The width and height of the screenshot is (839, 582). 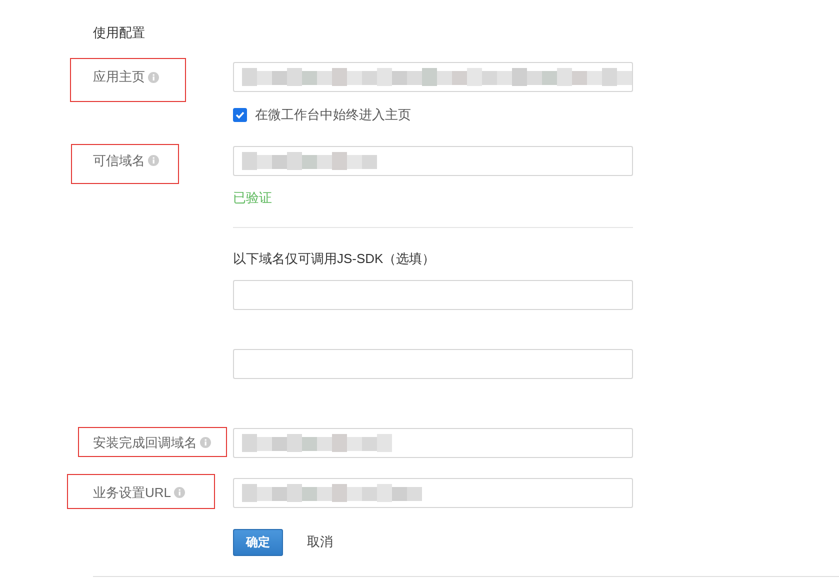 What do you see at coordinates (145, 443) in the screenshot?
I see `field-label: 安装完成回调域名` at bounding box center [145, 443].